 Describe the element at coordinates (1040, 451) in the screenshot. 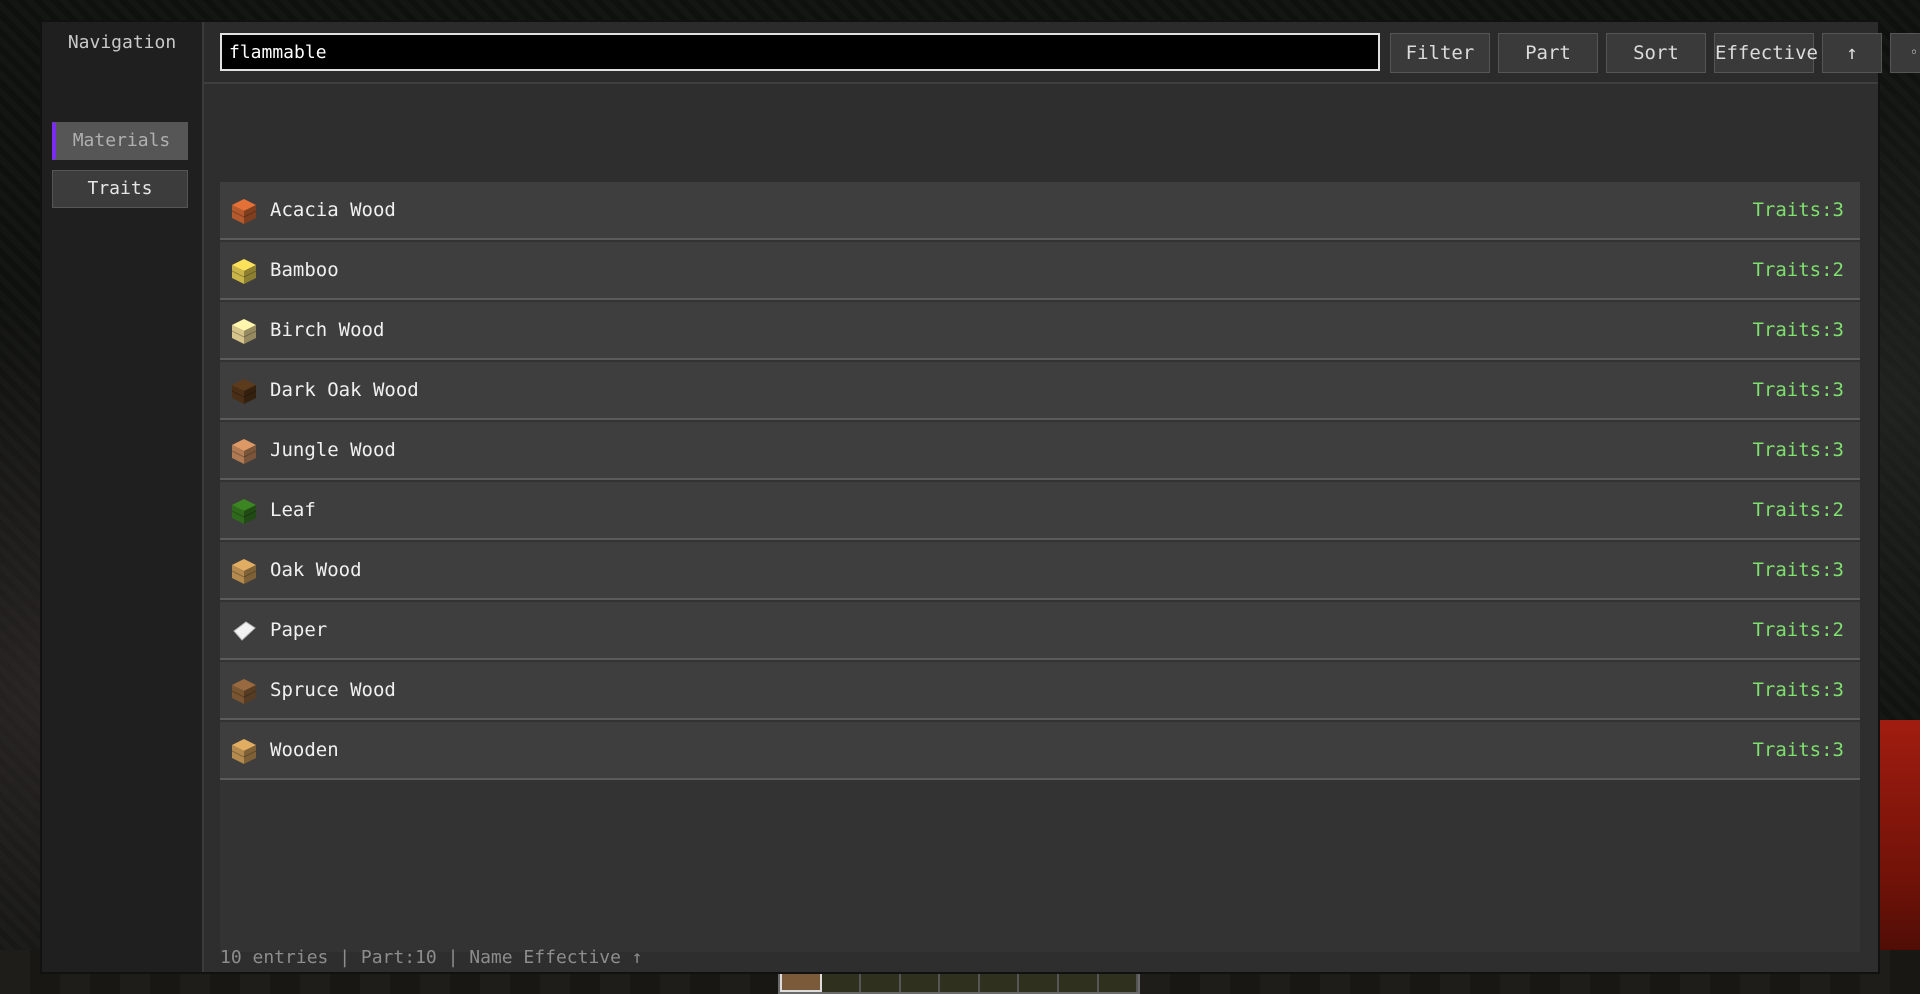

I see `material-row: Jungle Wood Traits:3` at that location.